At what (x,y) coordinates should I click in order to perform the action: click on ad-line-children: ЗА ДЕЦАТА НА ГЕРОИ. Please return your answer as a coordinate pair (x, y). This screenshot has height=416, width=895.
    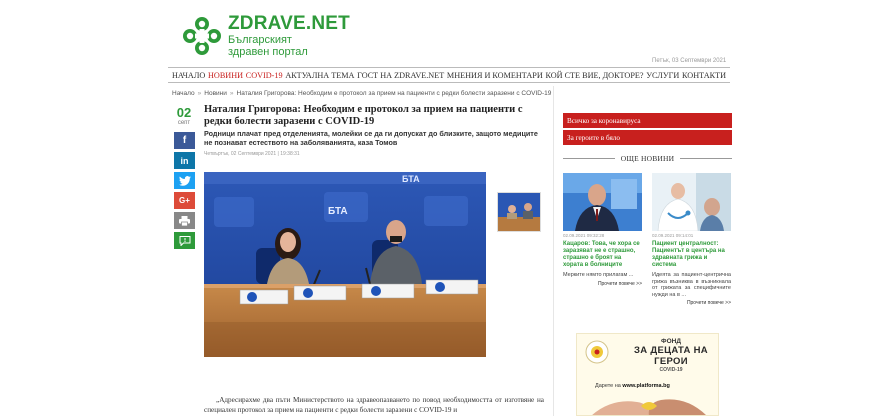
    Looking at the image, I should click on (671, 356).